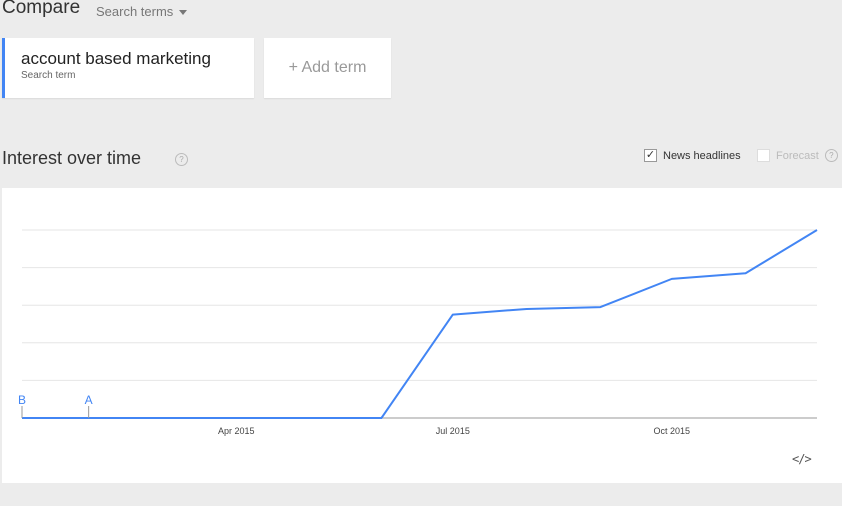  Describe the element at coordinates (831, 155) in the screenshot. I see `forecast-help-icon: ?` at that location.